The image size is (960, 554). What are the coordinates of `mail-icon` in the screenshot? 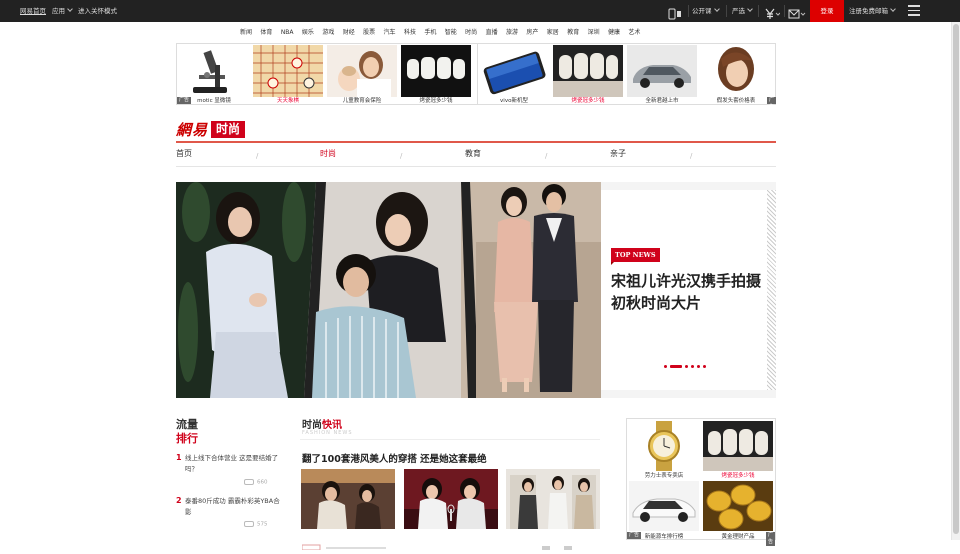 It's located at (797, 14).